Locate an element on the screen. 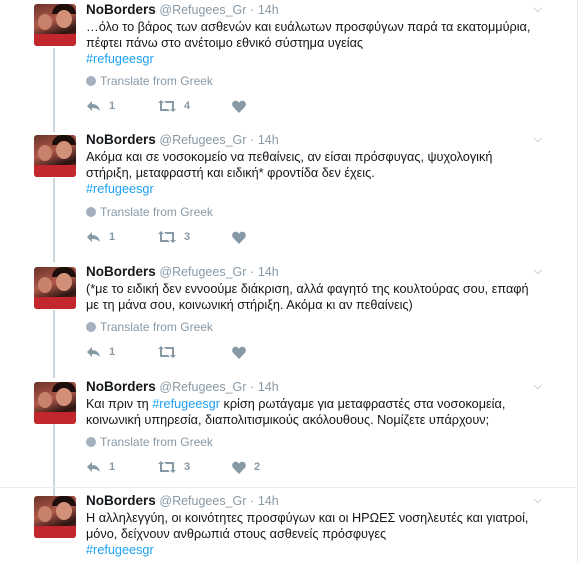 The image size is (578, 563). like-button: 2 is located at coordinates (246, 467).